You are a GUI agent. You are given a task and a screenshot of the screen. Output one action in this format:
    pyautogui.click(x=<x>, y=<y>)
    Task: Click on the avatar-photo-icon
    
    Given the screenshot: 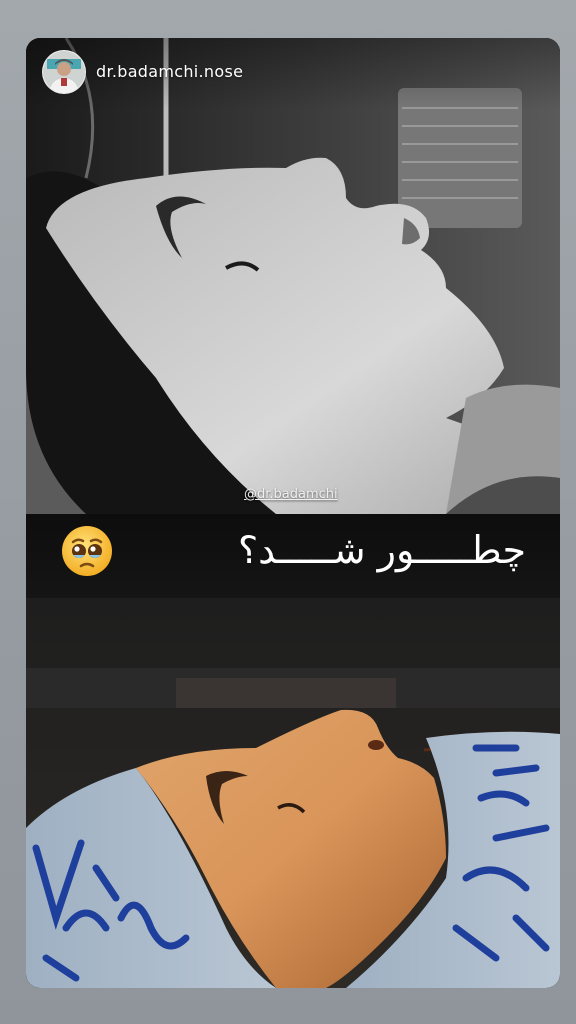 What is the action you would take?
    pyautogui.click(x=64, y=72)
    